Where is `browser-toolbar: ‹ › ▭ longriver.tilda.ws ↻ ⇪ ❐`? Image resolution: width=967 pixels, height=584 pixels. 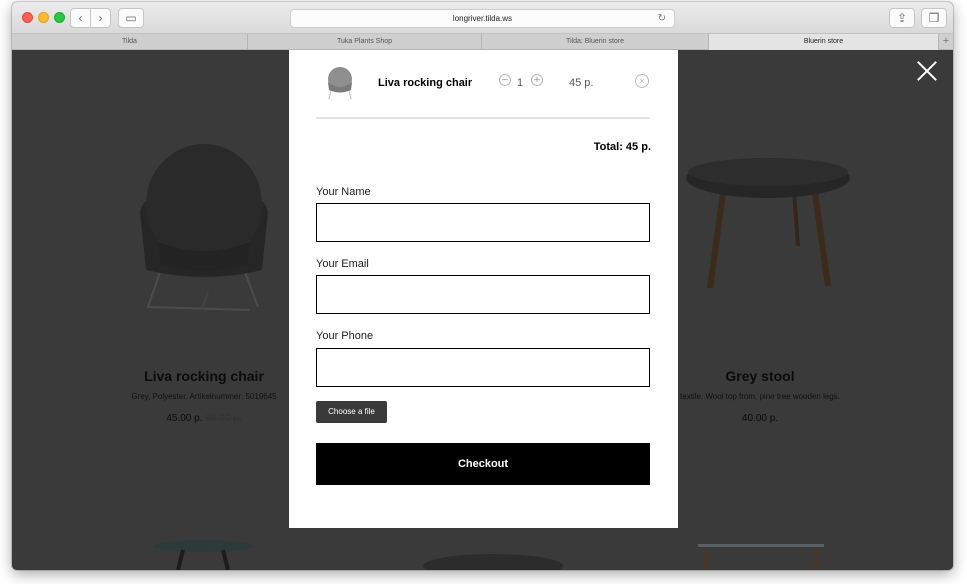 browser-toolbar: ‹ › ▭ longriver.tilda.ws ↻ ⇪ ❐ is located at coordinates (482, 18).